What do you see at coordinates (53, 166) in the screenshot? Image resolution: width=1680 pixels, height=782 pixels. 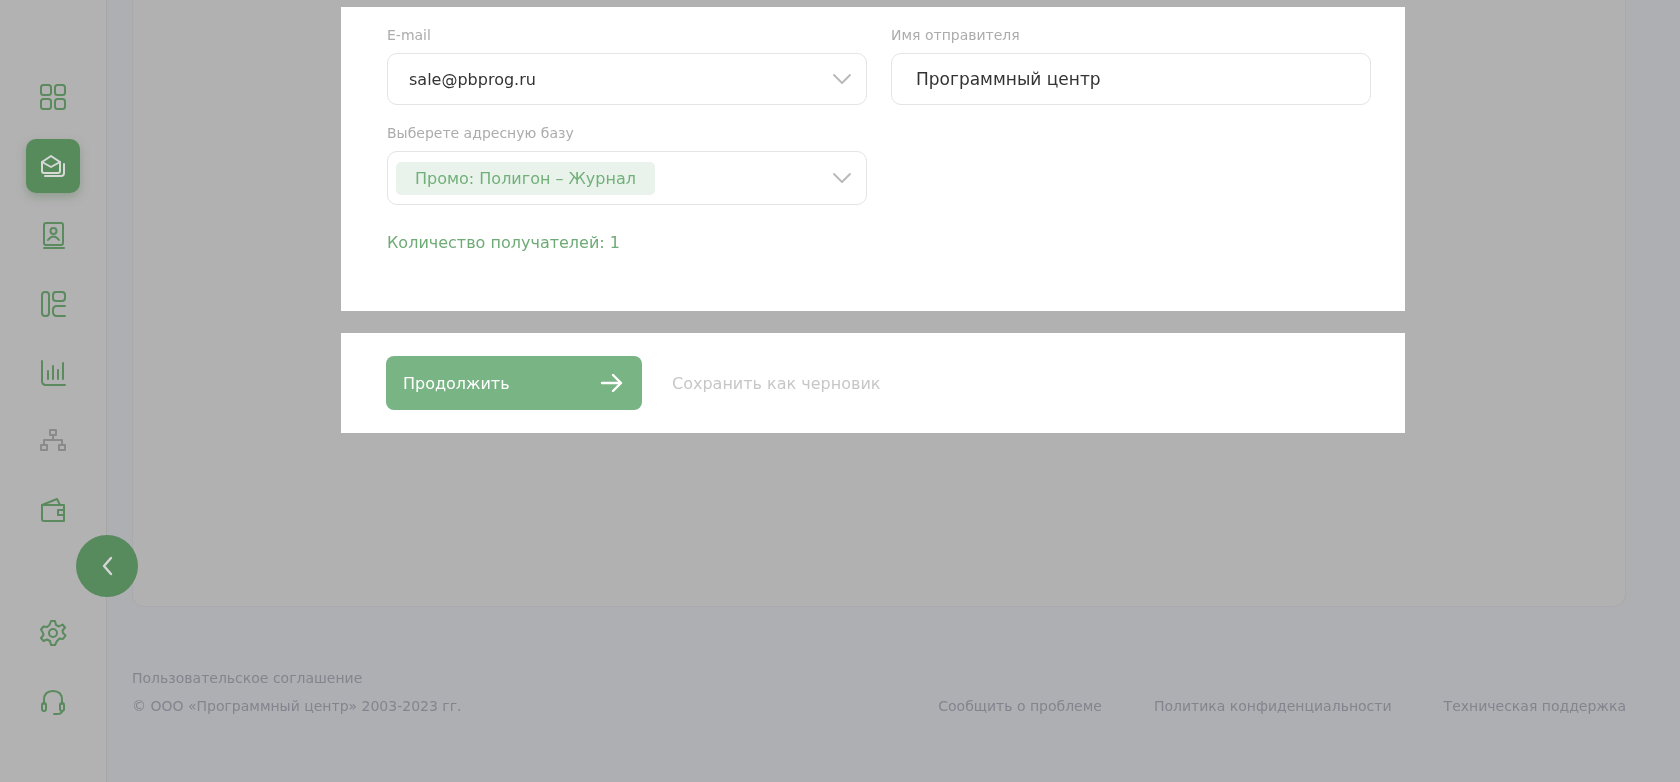 I see `nav-item` at bounding box center [53, 166].